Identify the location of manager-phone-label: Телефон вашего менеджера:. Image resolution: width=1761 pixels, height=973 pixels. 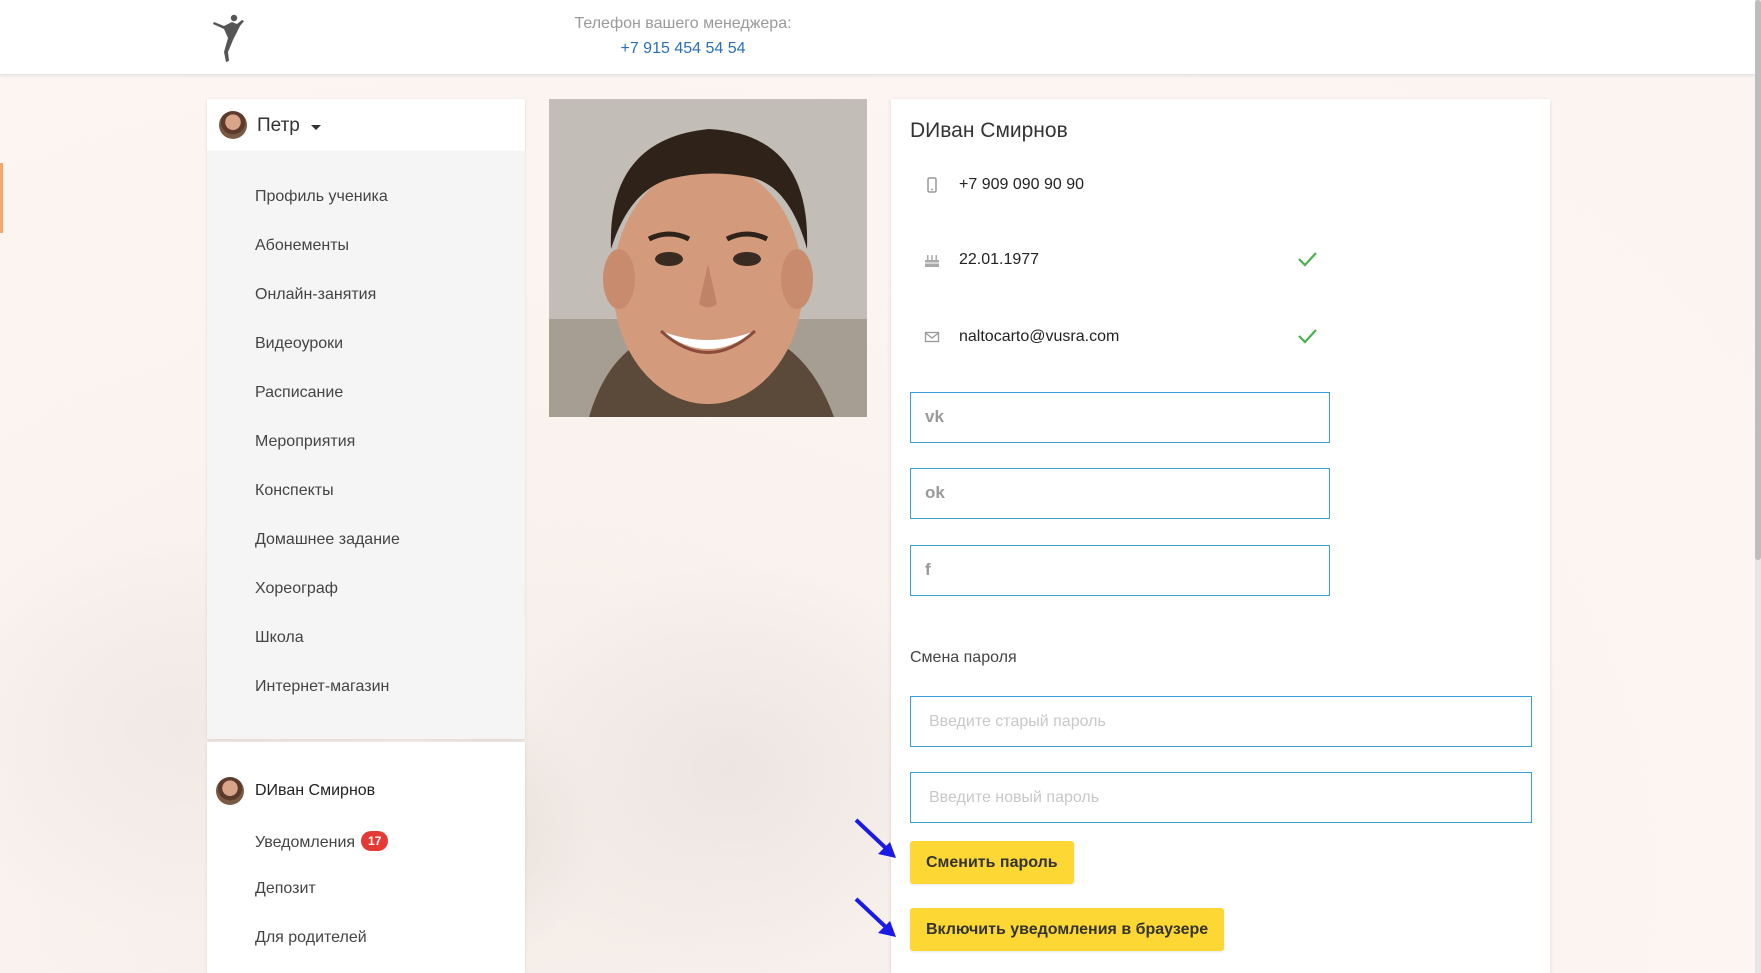
(683, 23).